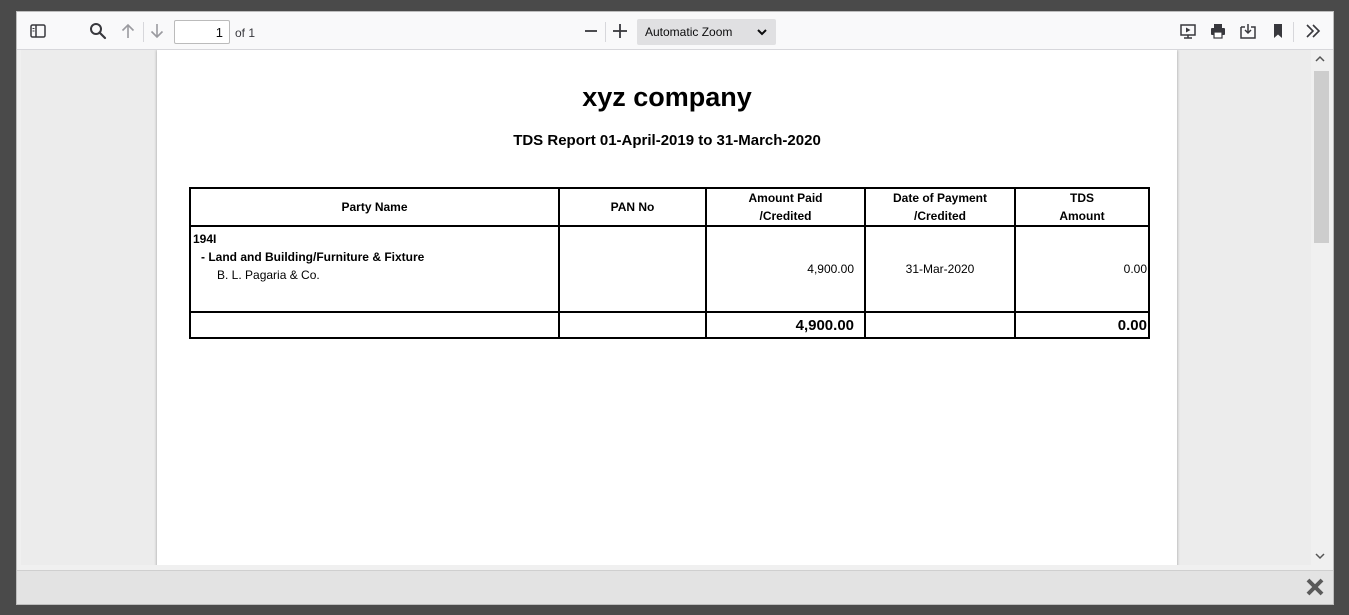  I want to click on header-pan-no: PAN No, so click(632, 207).